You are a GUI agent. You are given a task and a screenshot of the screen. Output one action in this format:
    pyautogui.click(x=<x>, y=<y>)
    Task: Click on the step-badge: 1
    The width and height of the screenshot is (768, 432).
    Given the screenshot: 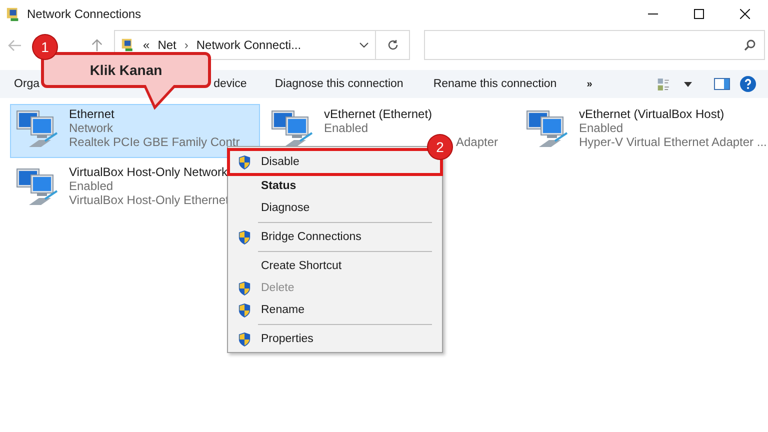 What is the action you would take?
    pyautogui.click(x=45, y=47)
    